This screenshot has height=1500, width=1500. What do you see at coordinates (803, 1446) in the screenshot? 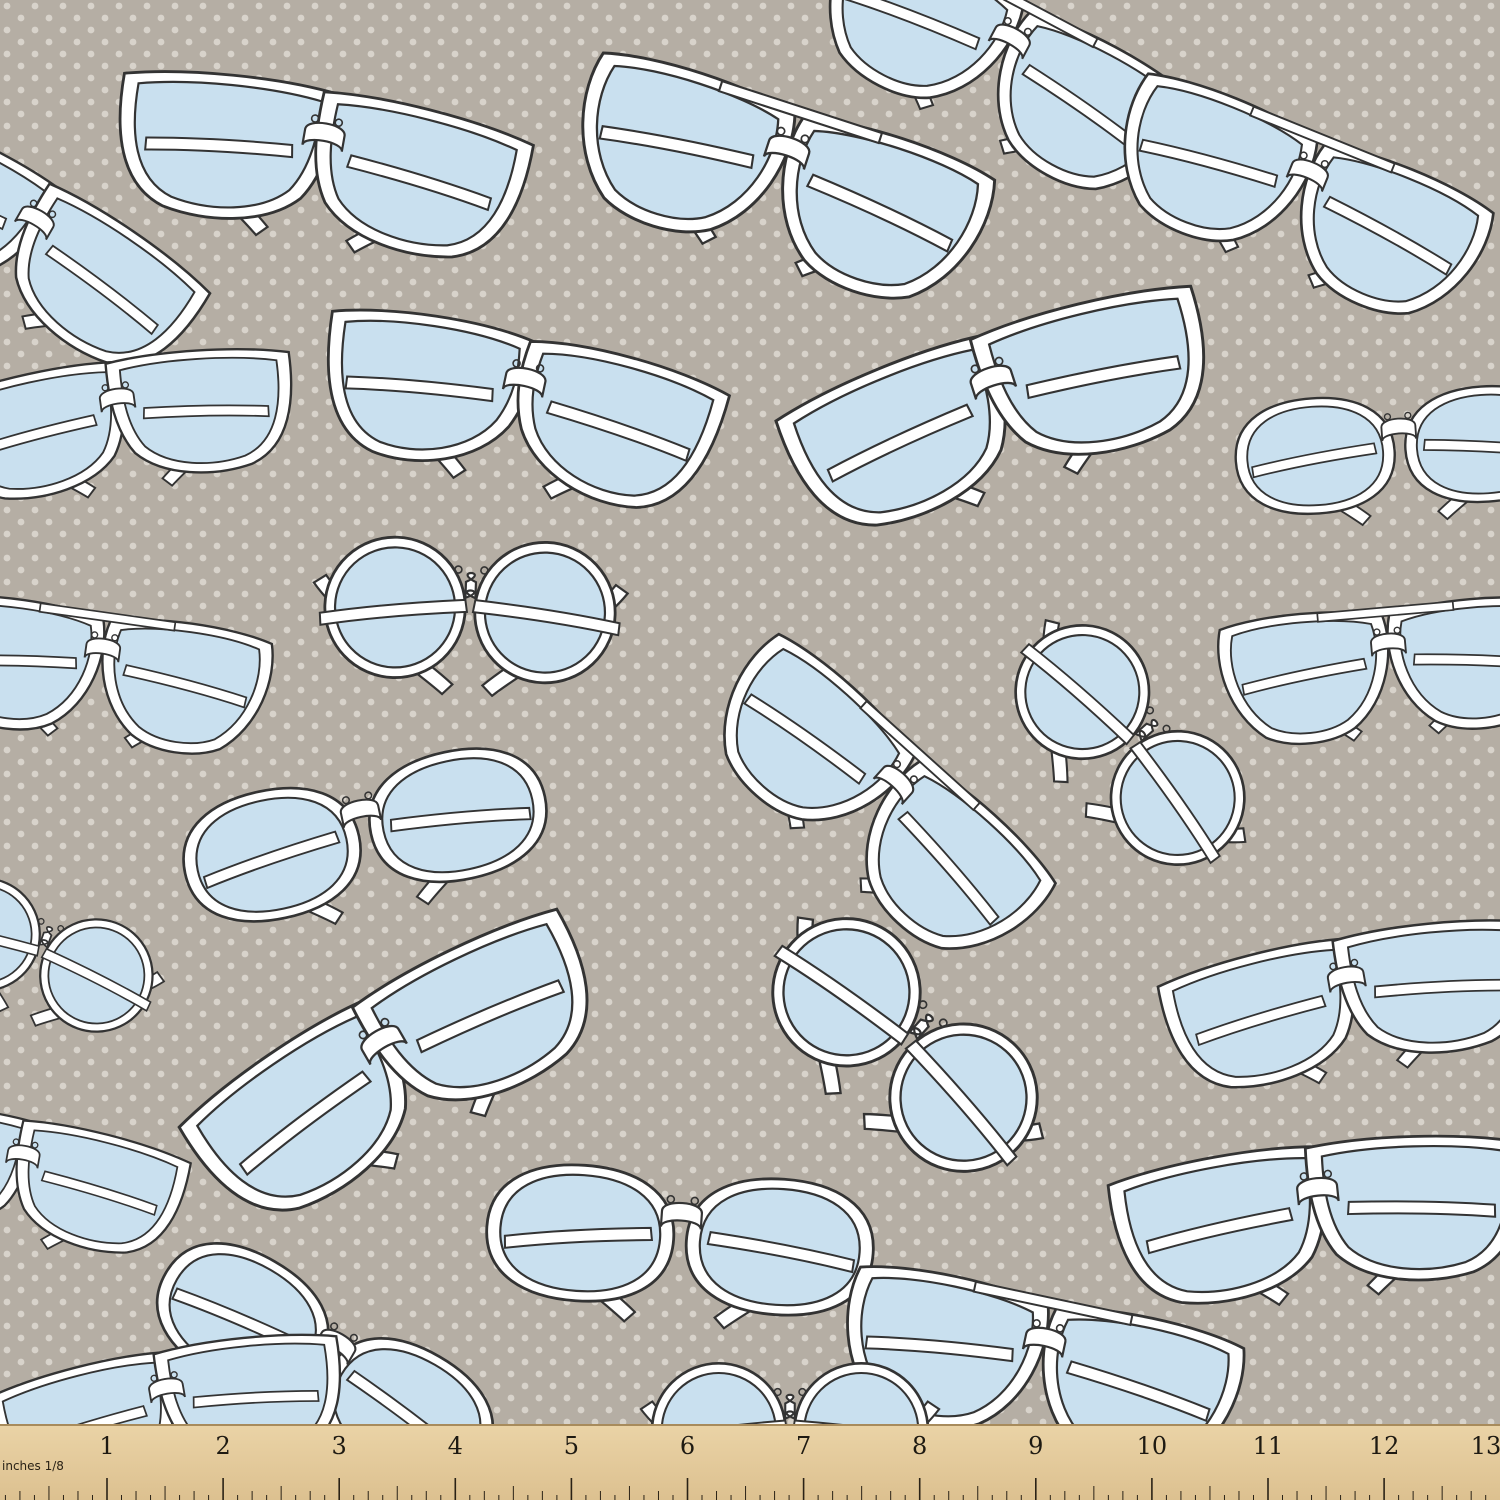
I see `ruler-number: 7` at bounding box center [803, 1446].